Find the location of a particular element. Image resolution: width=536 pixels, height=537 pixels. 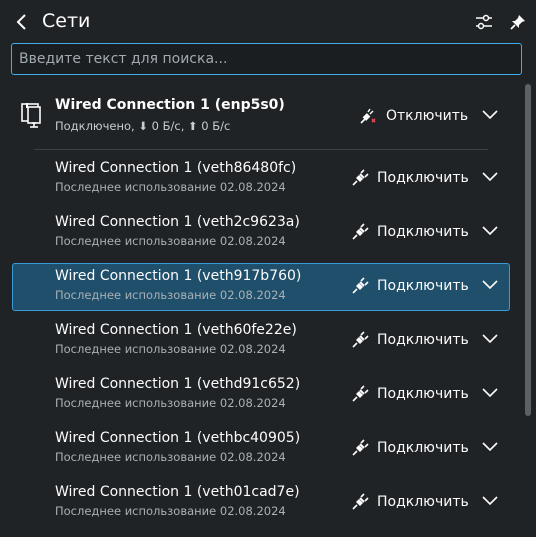

active-connection-title: Wired Connection 1 (enp5s0) is located at coordinates (170, 105).